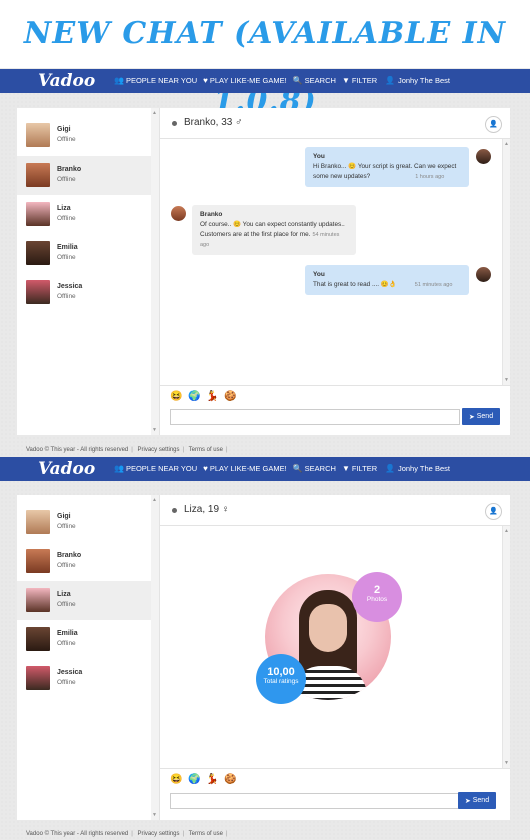 This screenshot has height=840, width=530. What do you see at coordinates (213, 122) in the screenshot?
I see `chat-title: Branko, 33 ♂` at bounding box center [213, 122].